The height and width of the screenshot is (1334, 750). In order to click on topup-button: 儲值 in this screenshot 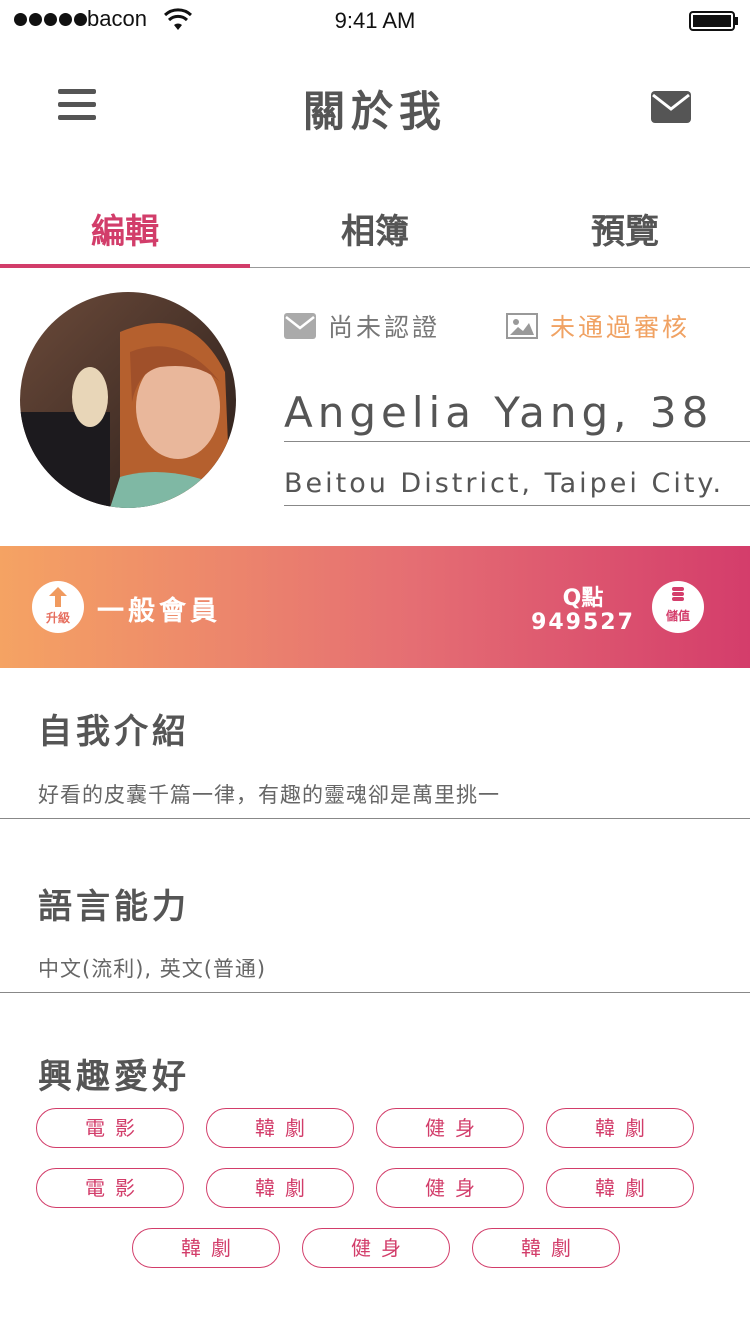, I will do `click(678, 607)`.